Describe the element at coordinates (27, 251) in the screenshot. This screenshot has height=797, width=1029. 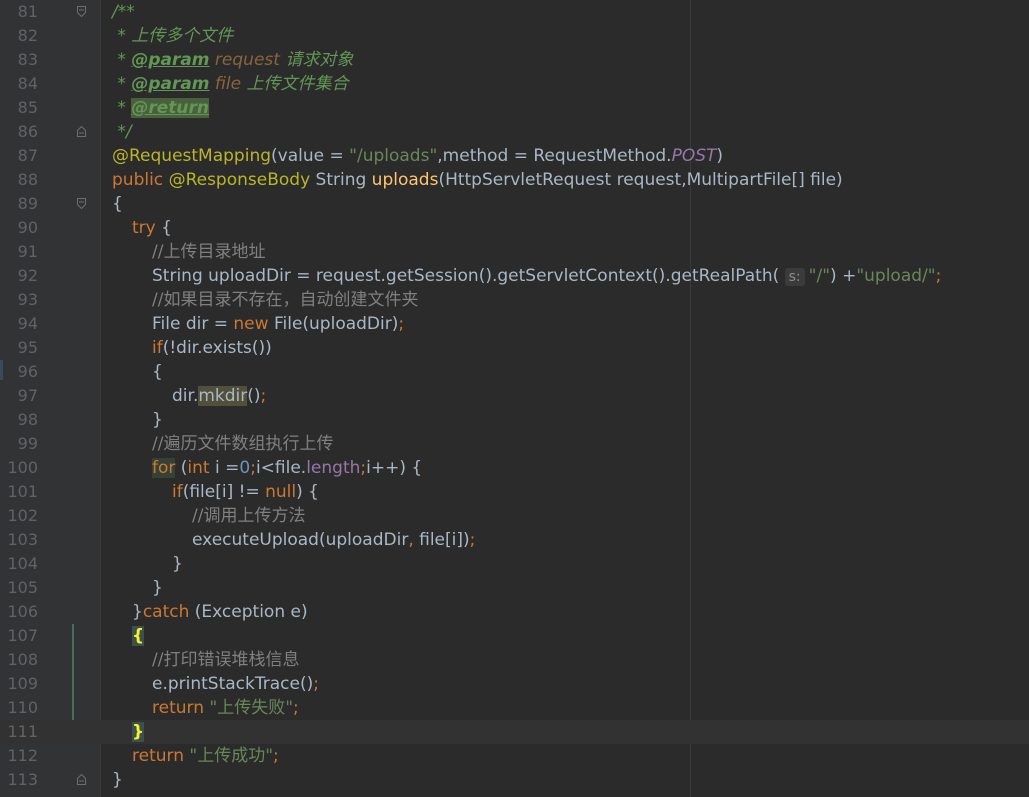
I see `line-number: 91` at that location.